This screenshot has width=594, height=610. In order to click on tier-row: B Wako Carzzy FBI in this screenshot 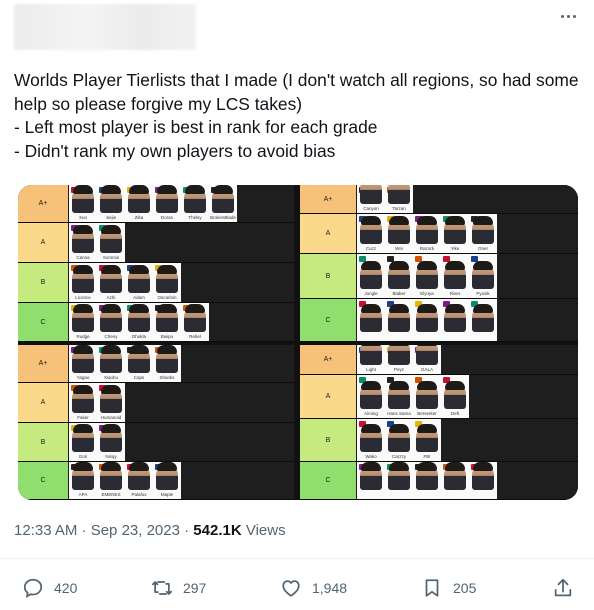, I will do `click(439, 440)`.